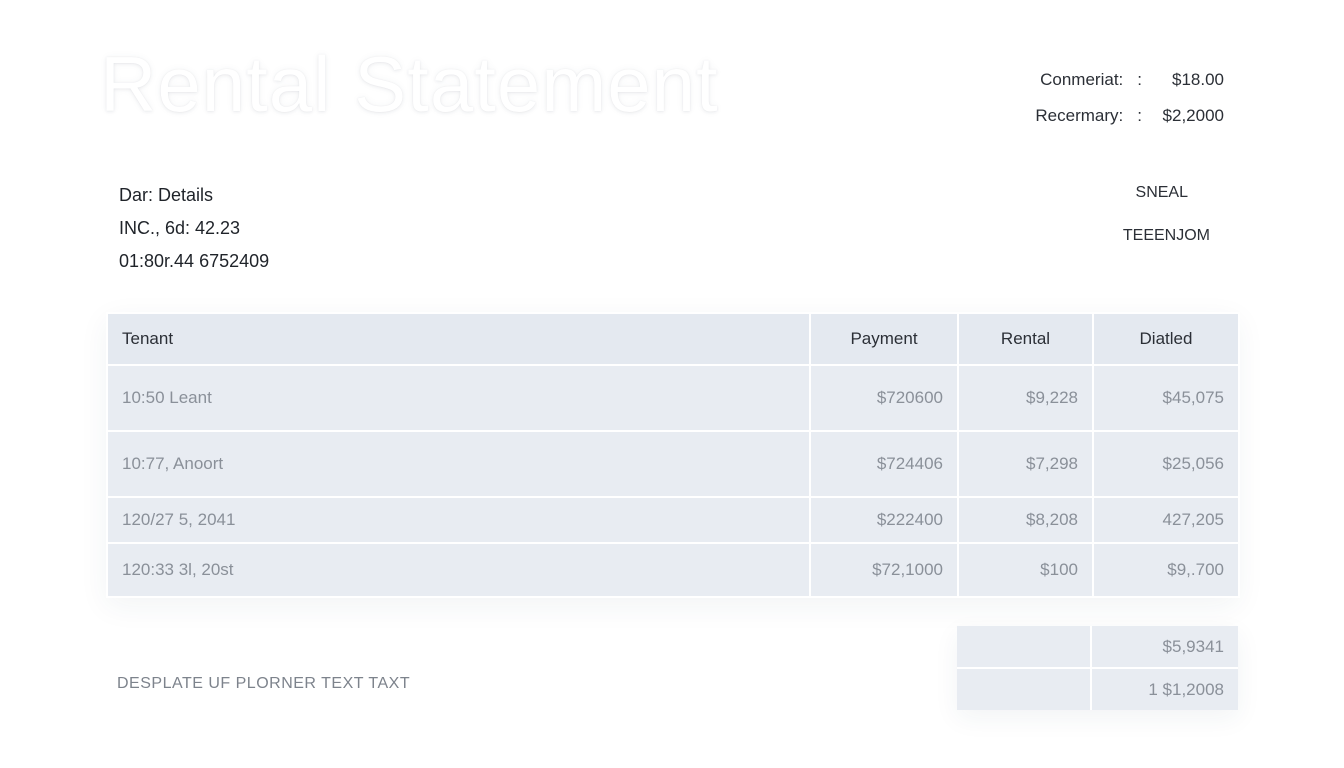  What do you see at coordinates (1166, 398) in the screenshot?
I see `dialed-cell: $45,075` at bounding box center [1166, 398].